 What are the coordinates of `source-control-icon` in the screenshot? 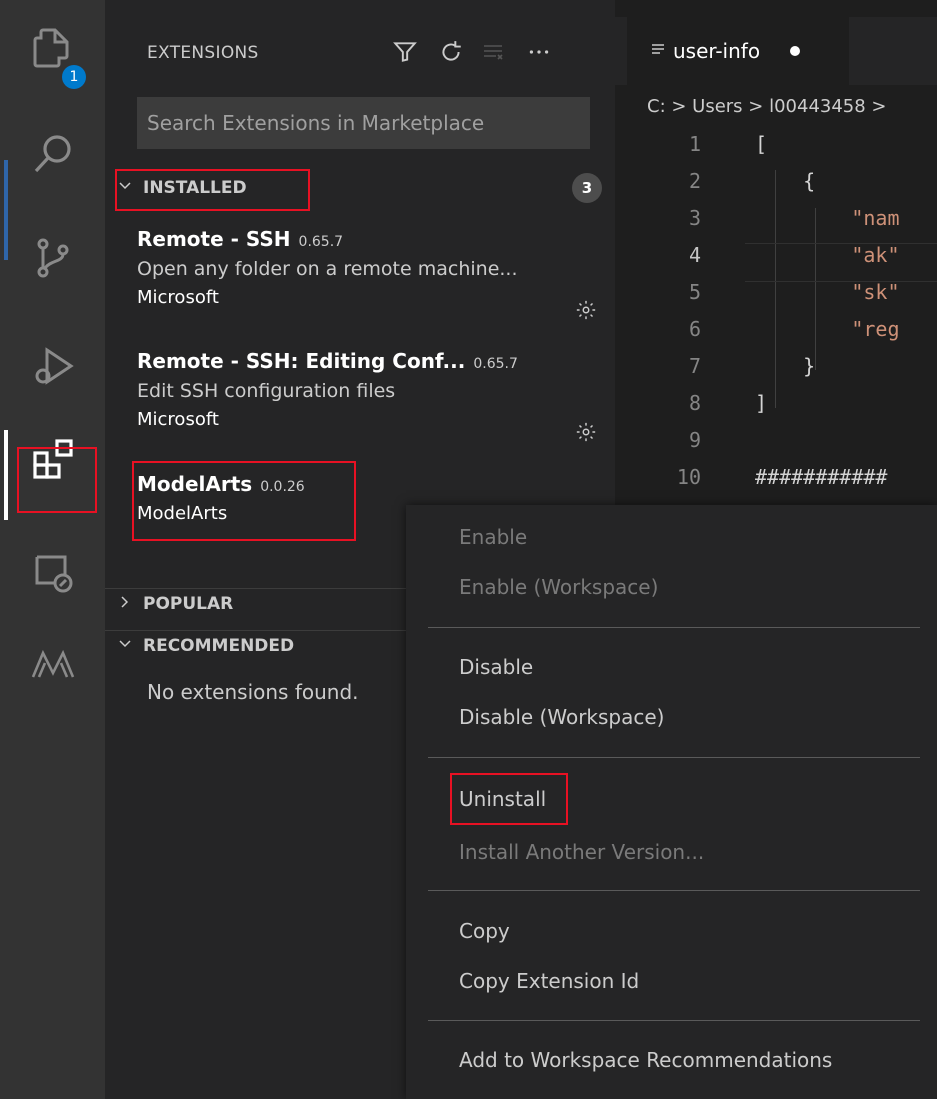 It's located at (53, 260).